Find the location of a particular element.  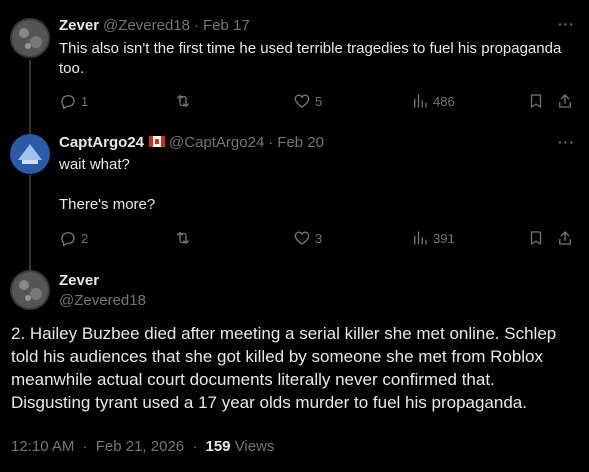

reply-count: 2 is located at coordinates (85, 238).